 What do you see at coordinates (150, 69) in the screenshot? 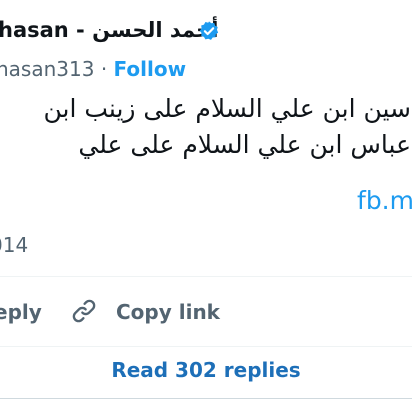
I see `follow-button: Follow` at bounding box center [150, 69].